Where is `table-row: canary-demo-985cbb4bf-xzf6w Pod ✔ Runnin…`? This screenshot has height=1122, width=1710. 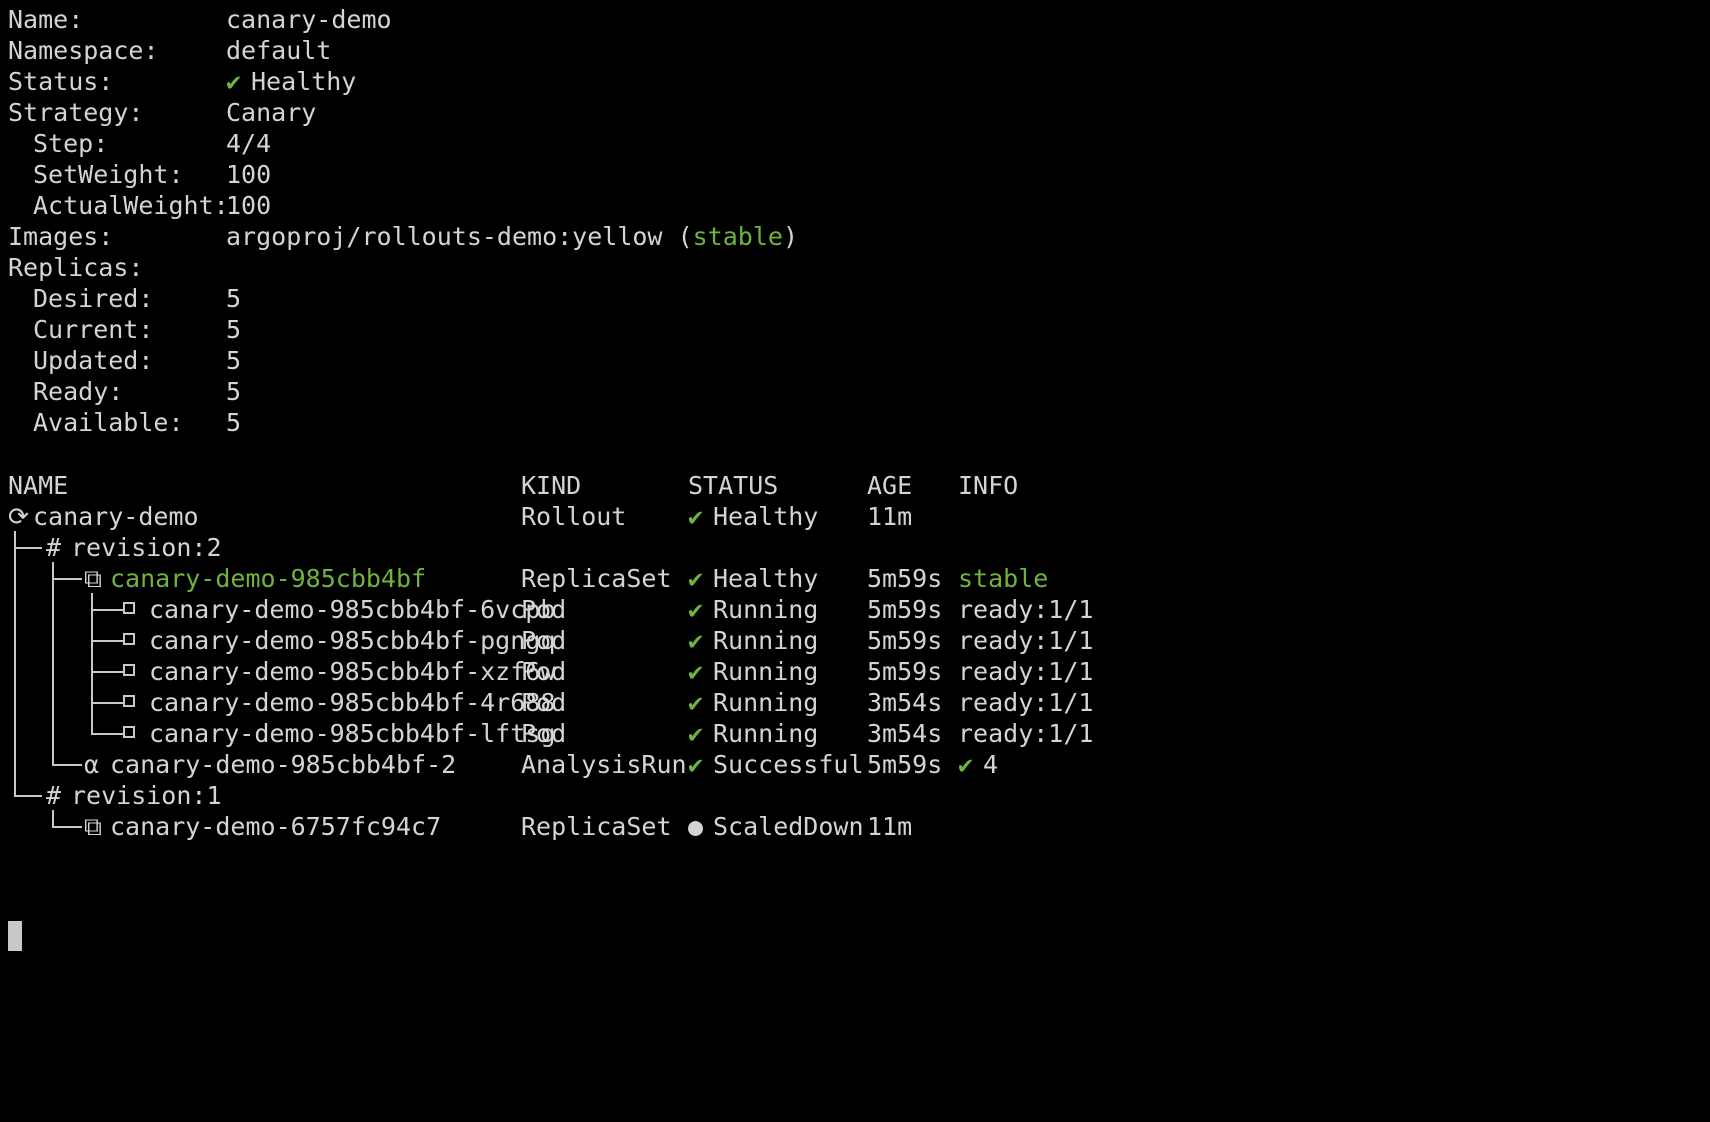
table-row: canary-demo-985cbb4bf-xzf6w Pod ✔ Runnin… is located at coordinates (546, 672).